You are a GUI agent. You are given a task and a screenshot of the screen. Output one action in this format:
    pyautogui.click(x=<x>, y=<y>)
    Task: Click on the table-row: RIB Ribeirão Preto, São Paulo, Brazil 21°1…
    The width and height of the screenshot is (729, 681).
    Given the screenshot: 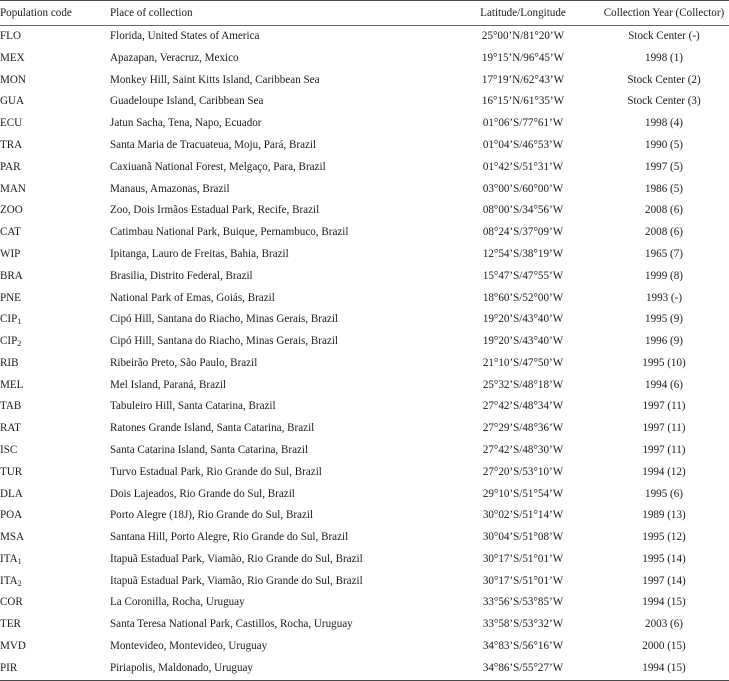 What is the action you would take?
    pyautogui.click(x=364, y=364)
    